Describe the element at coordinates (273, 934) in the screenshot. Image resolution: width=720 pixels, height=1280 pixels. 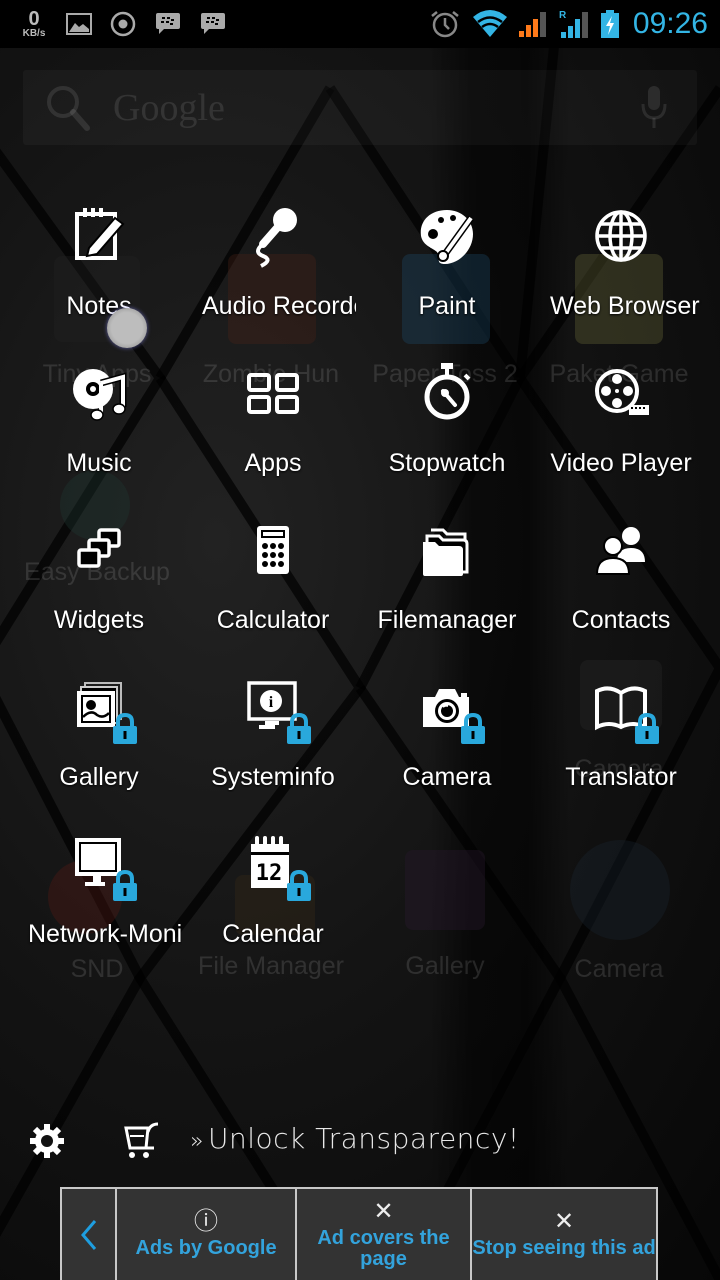
I see `app-label: Calendar` at that location.